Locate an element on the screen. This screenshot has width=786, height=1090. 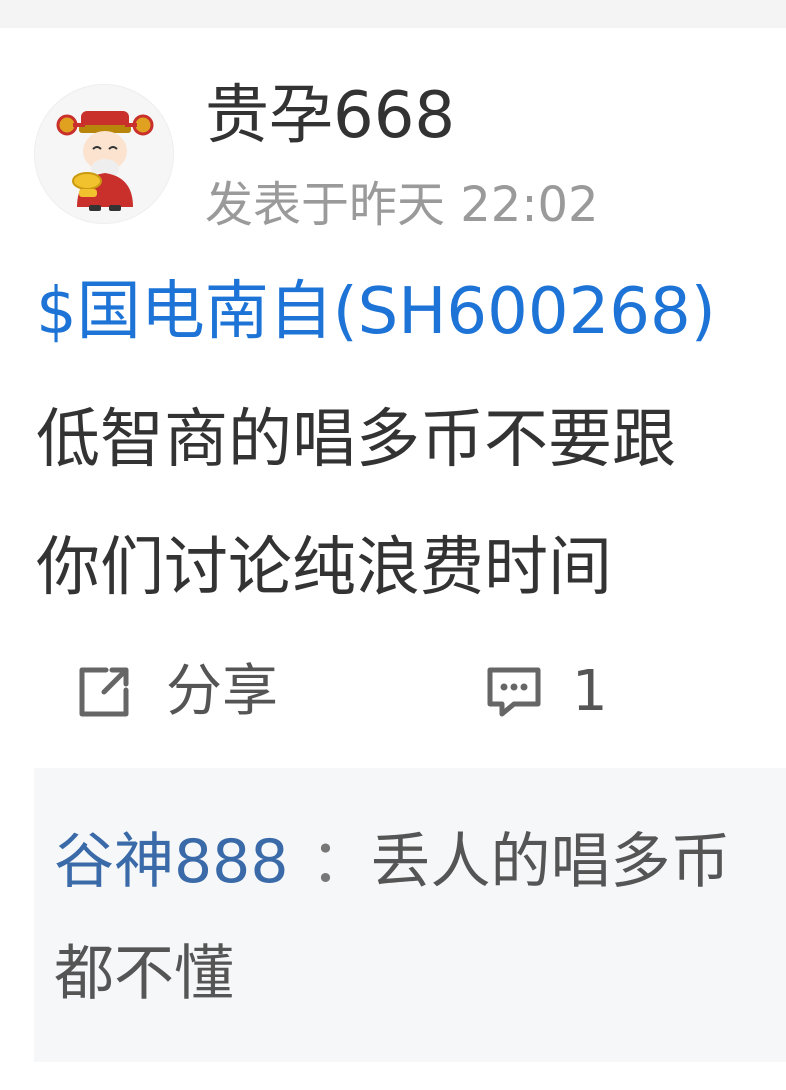
post-content-line-2: 你们讨论纯浪费时间 is located at coordinates (324, 568).